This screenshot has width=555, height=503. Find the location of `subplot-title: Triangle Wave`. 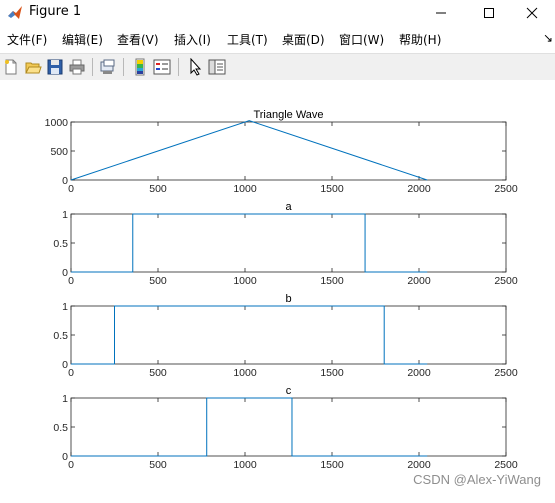

subplot-title: Triangle Wave is located at coordinates (288, 115).